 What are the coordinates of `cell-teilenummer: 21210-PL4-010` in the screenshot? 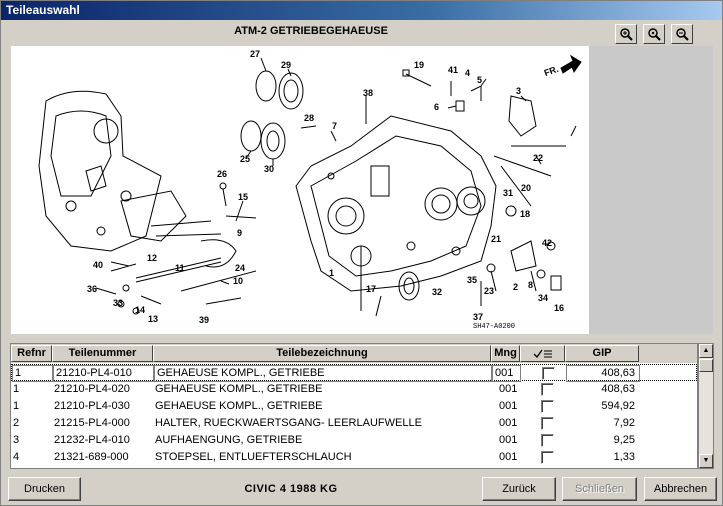 It's located at (103, 373).